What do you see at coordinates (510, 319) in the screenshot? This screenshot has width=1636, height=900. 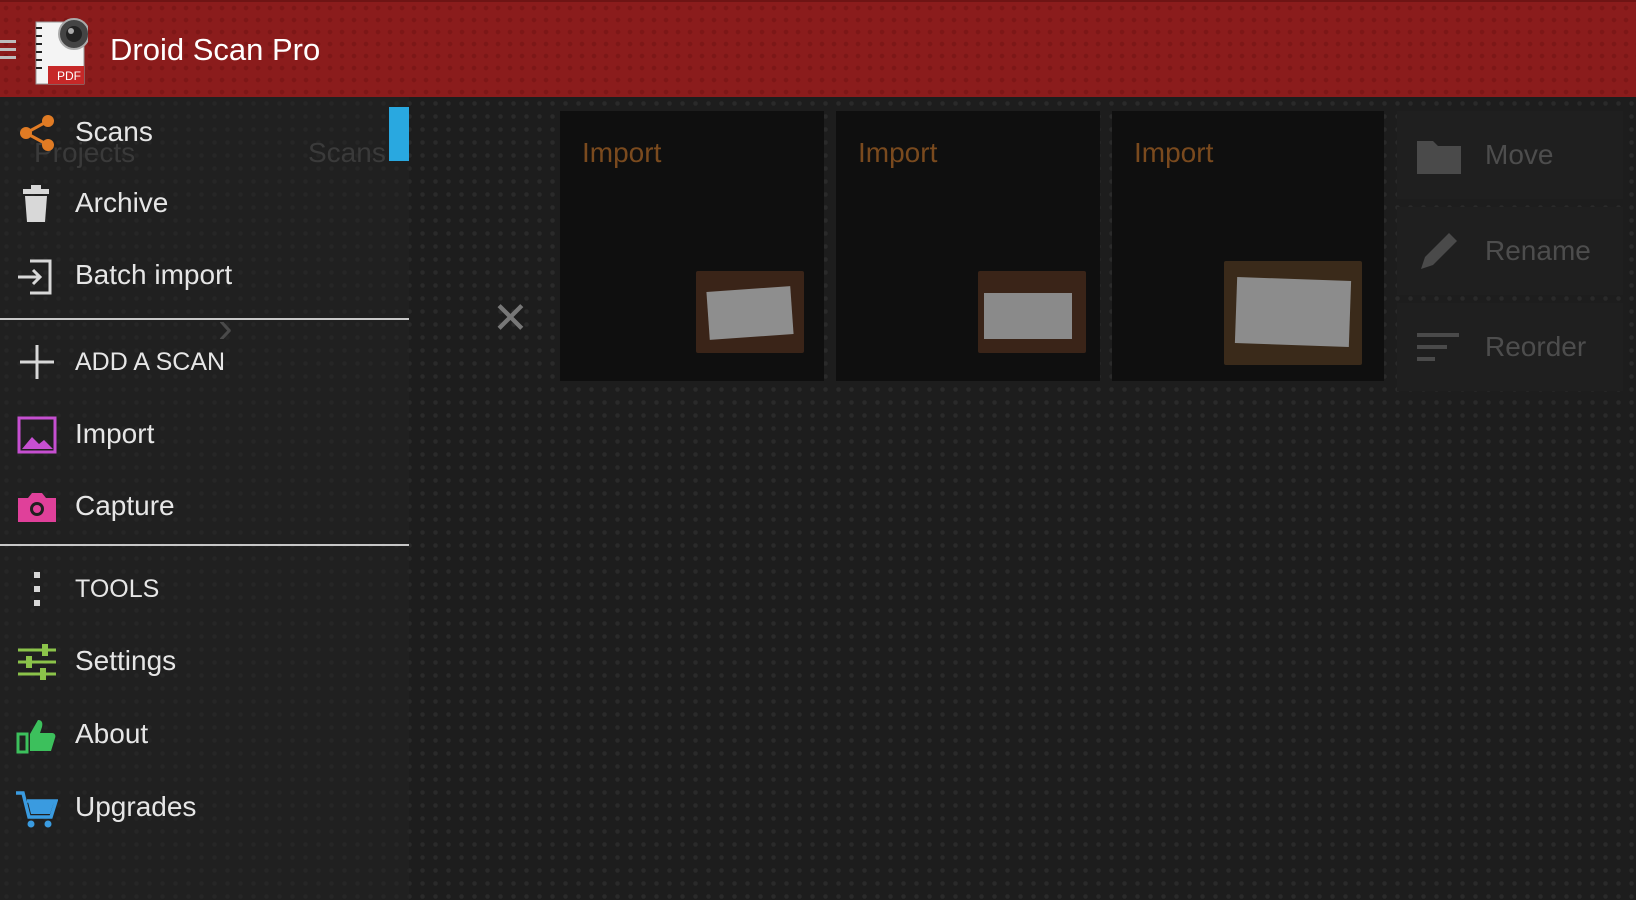 I see `close-icon: ✕` at bounding box center [510, 319].